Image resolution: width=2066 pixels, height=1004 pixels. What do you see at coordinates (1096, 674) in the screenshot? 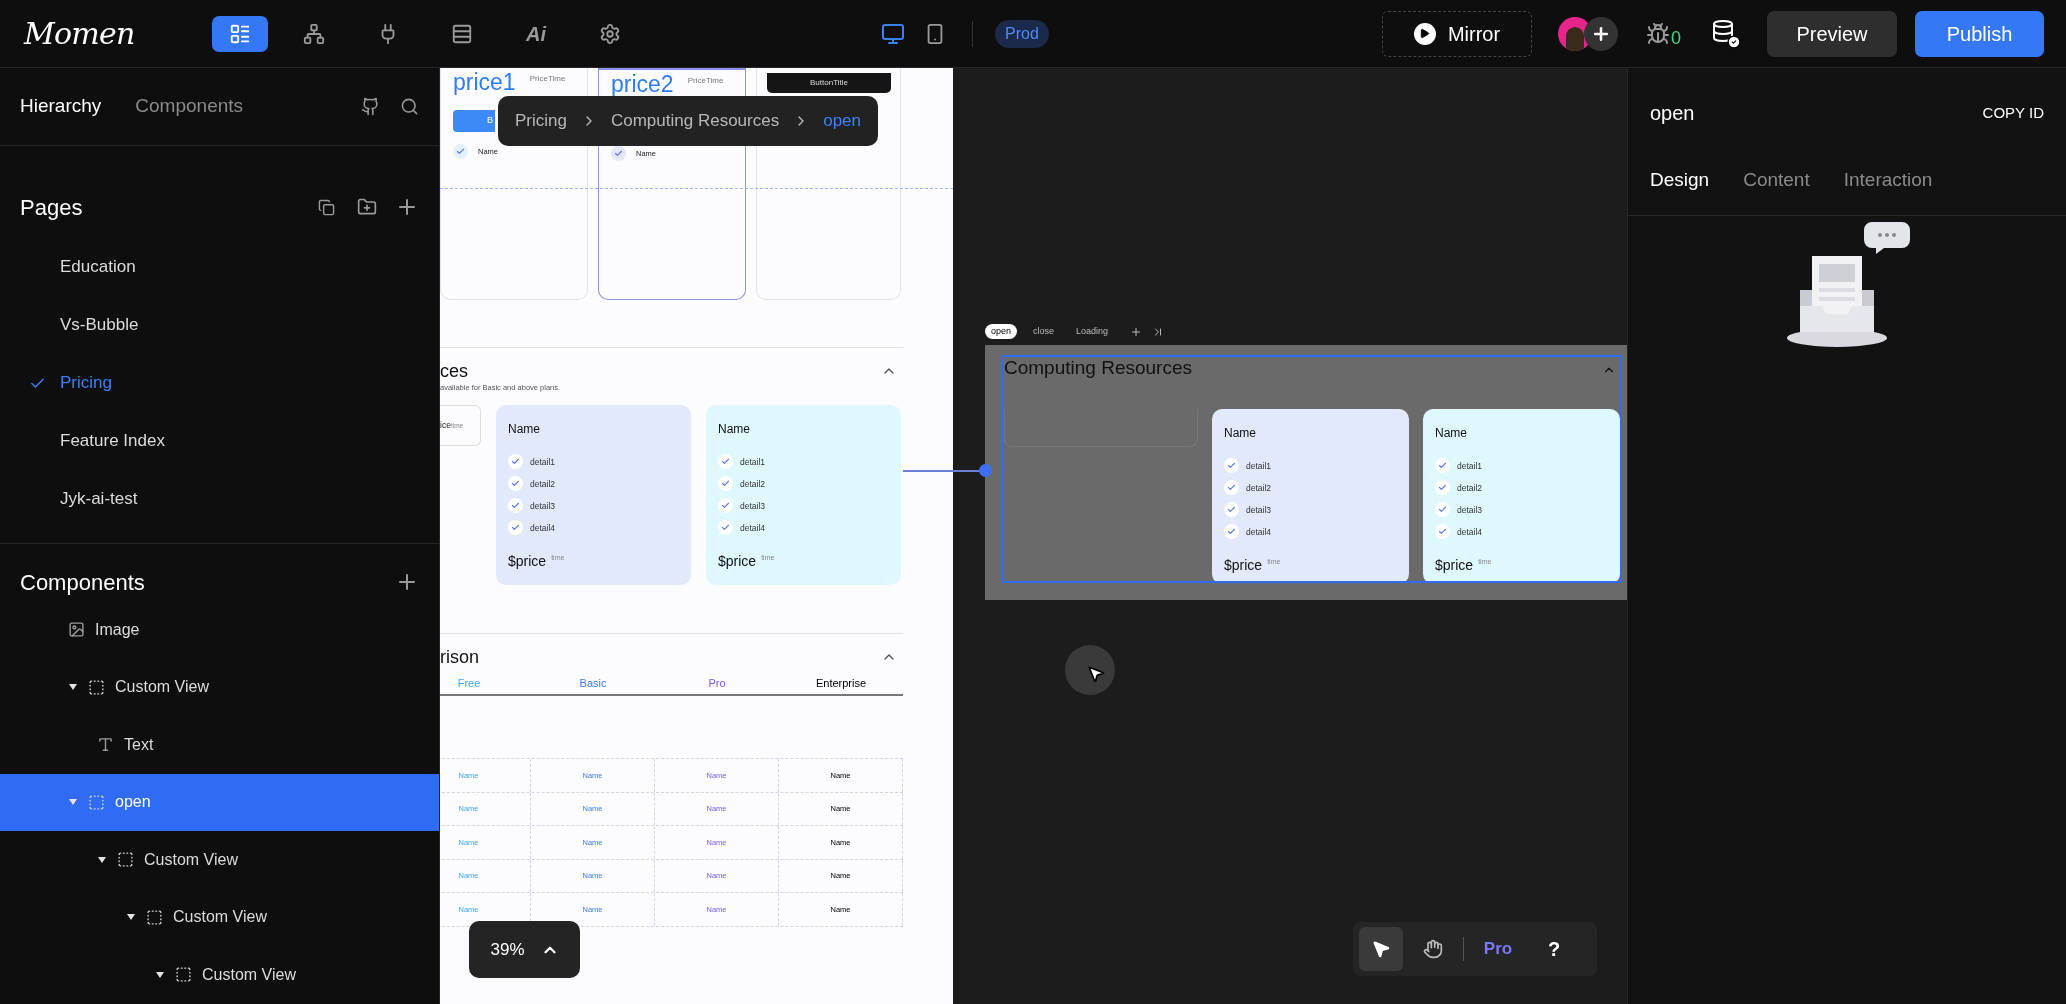
I see `cursor-icon` at bounding box center [1096, 674].